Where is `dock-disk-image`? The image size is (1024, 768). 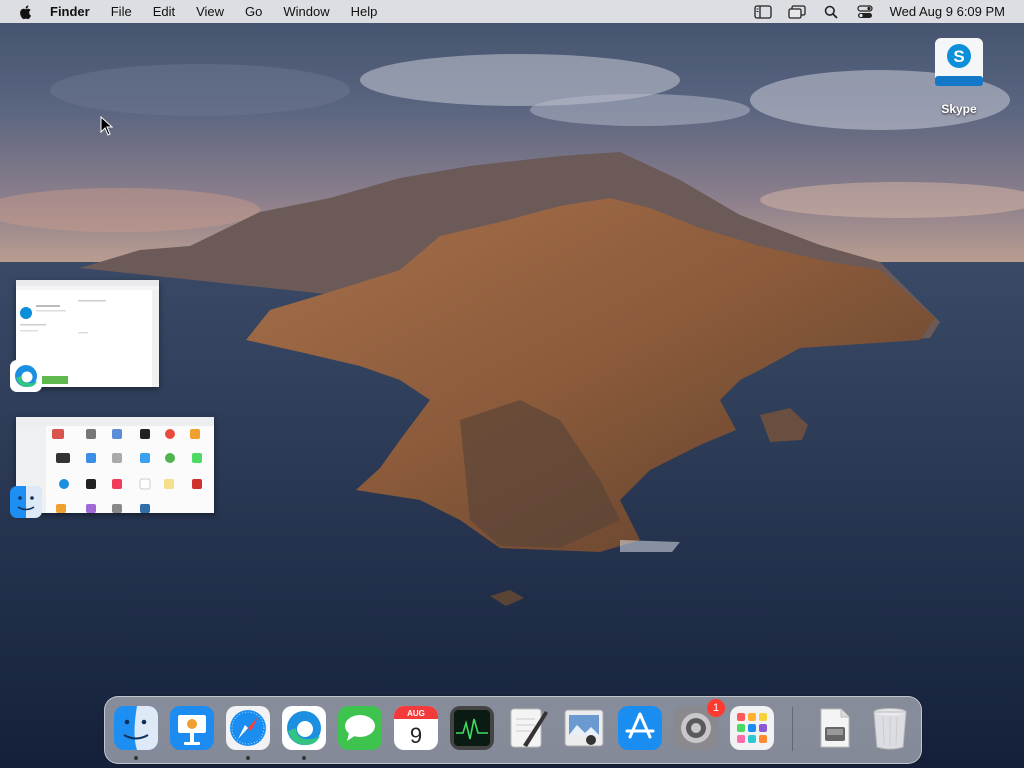 dock-disk-image is located at coordinates (834, 728).